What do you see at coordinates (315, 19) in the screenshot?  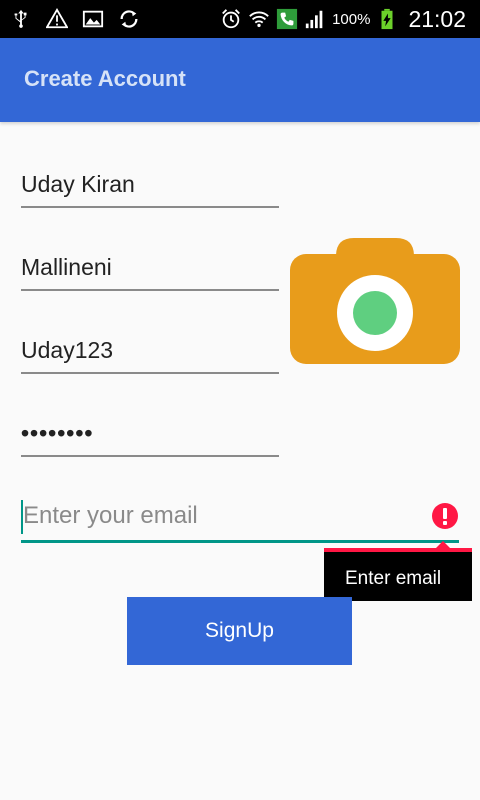 I see `signal-icon` at bounding box center [315, 19].